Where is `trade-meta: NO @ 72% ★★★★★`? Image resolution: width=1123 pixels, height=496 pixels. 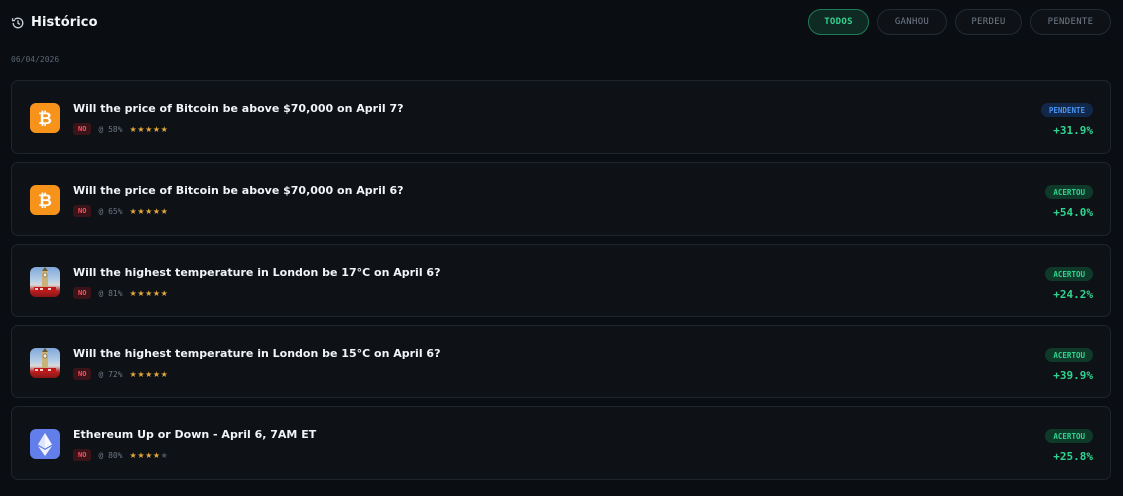 trade-meta: NO @ 72% ★★★★★ is located at coordinates (120, 374).